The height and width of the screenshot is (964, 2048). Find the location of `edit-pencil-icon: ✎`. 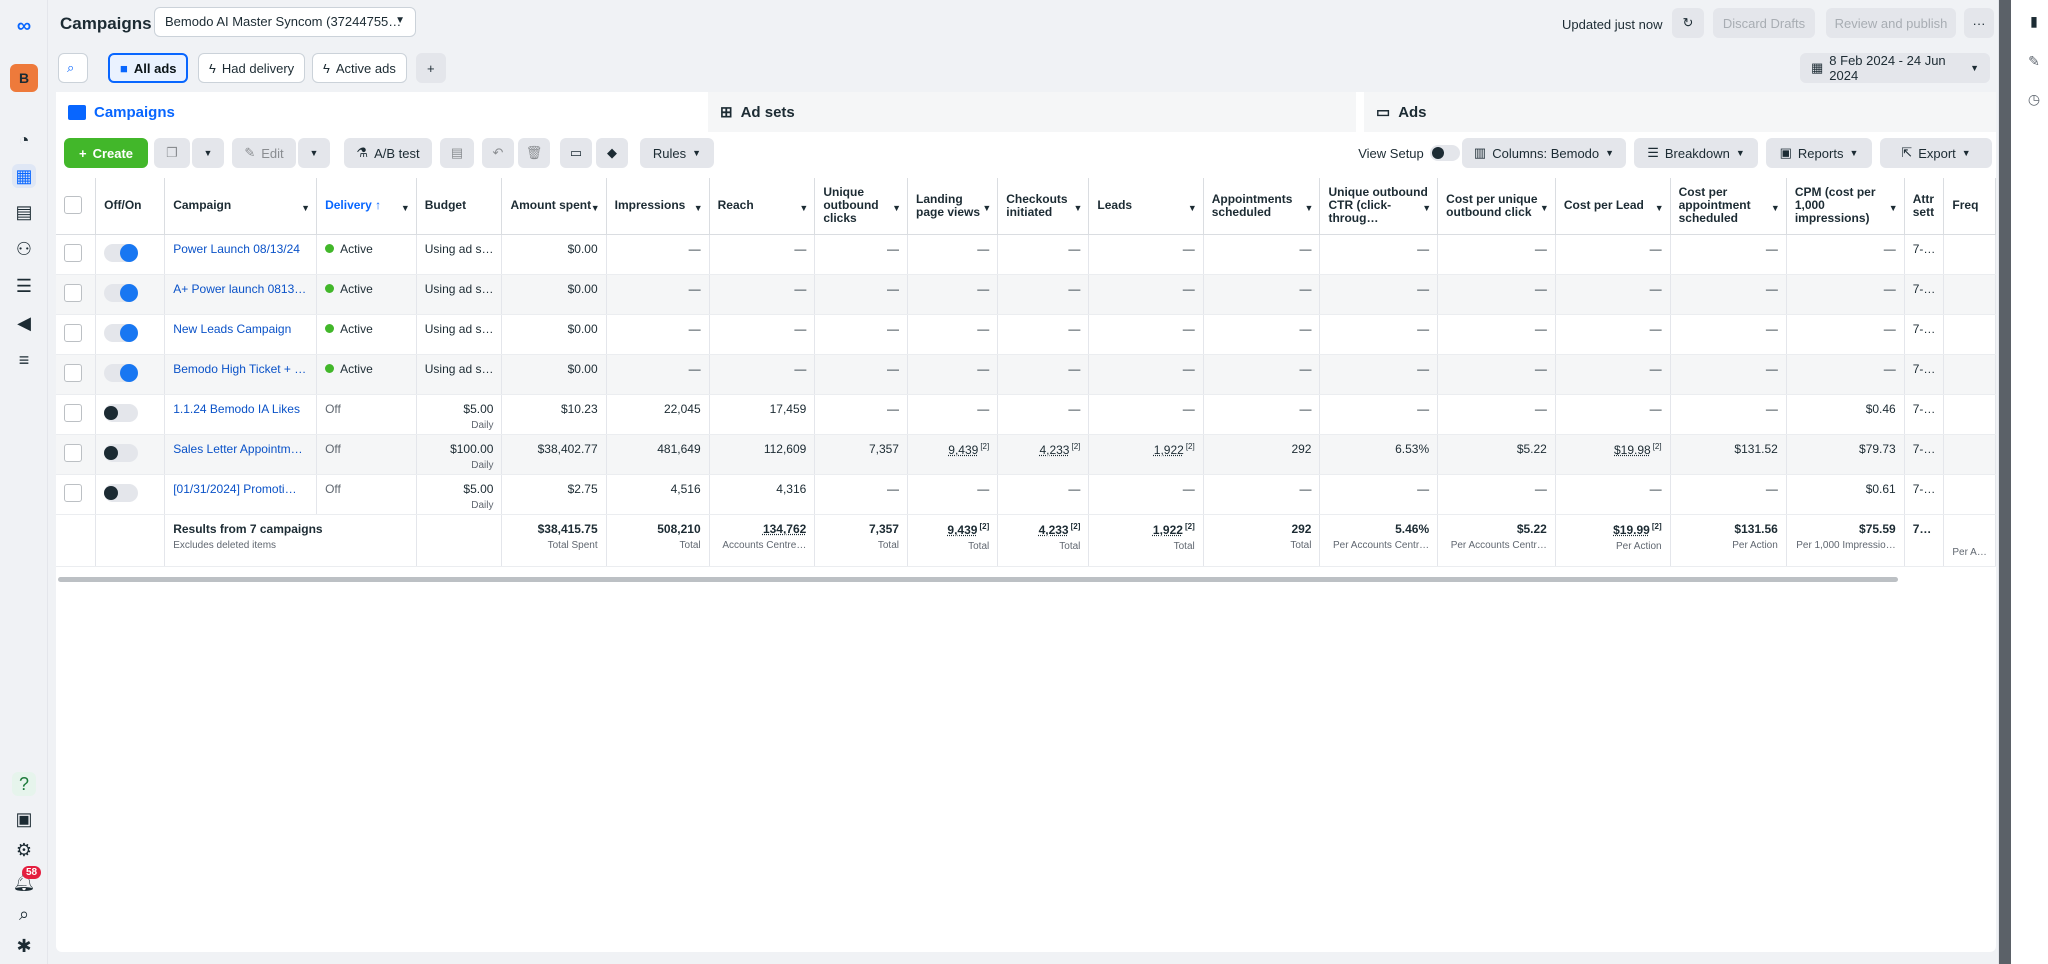

edit-pencil-icon: ✎ is located at coordinates (2034, 61).